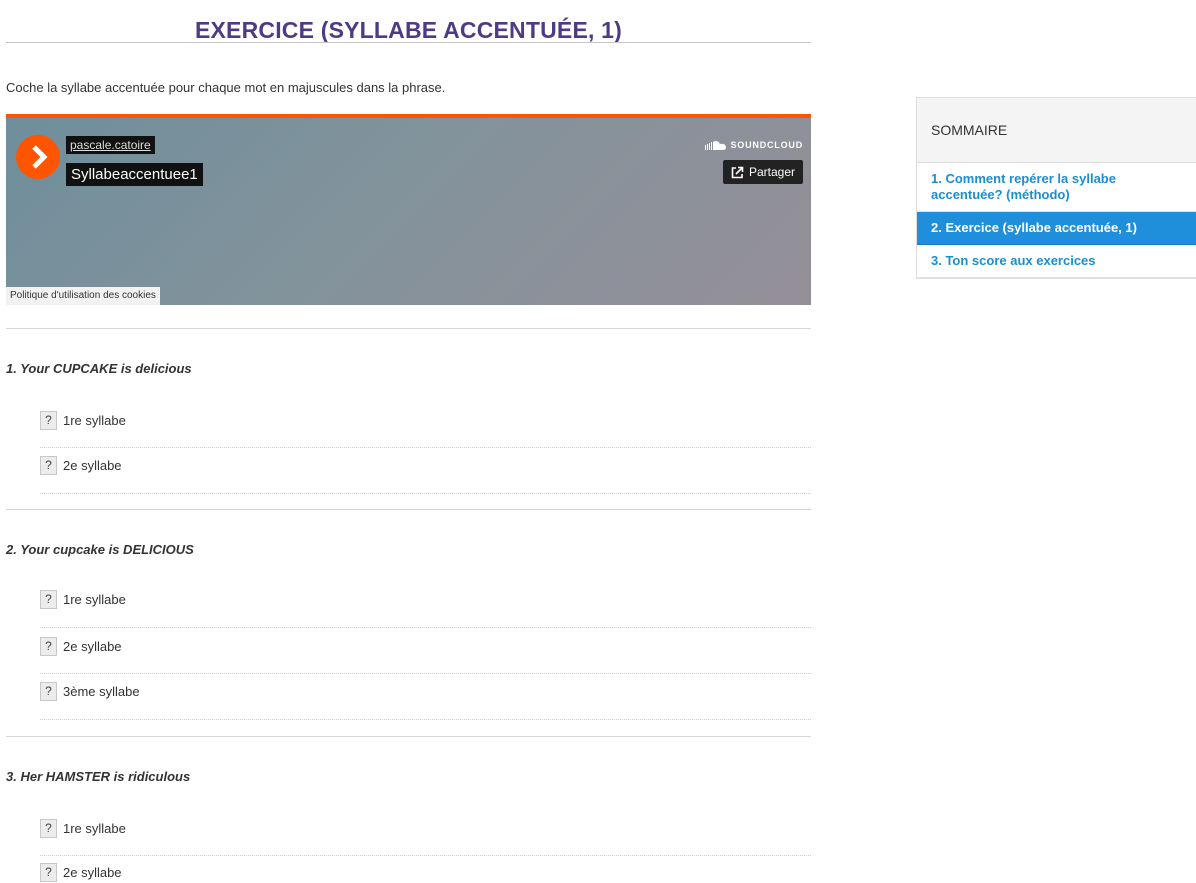 Image resolution: width=1196 pixels, height=883 pixels. Describe the element at coordinates (1056, 228) in the screenshot. I see `sidebar-item-exercice: 2. Exercice (syllabe accentuée, 1)` at that location.